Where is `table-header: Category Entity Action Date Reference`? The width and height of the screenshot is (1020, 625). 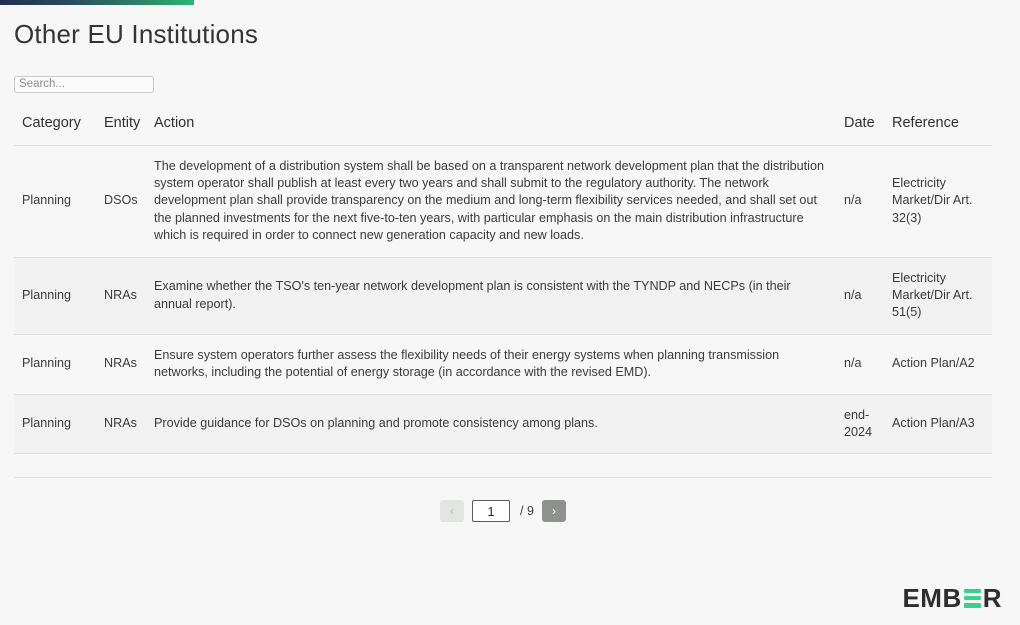
table-header: Category Entity Action Date Reference is located at coordinates (503, 130).